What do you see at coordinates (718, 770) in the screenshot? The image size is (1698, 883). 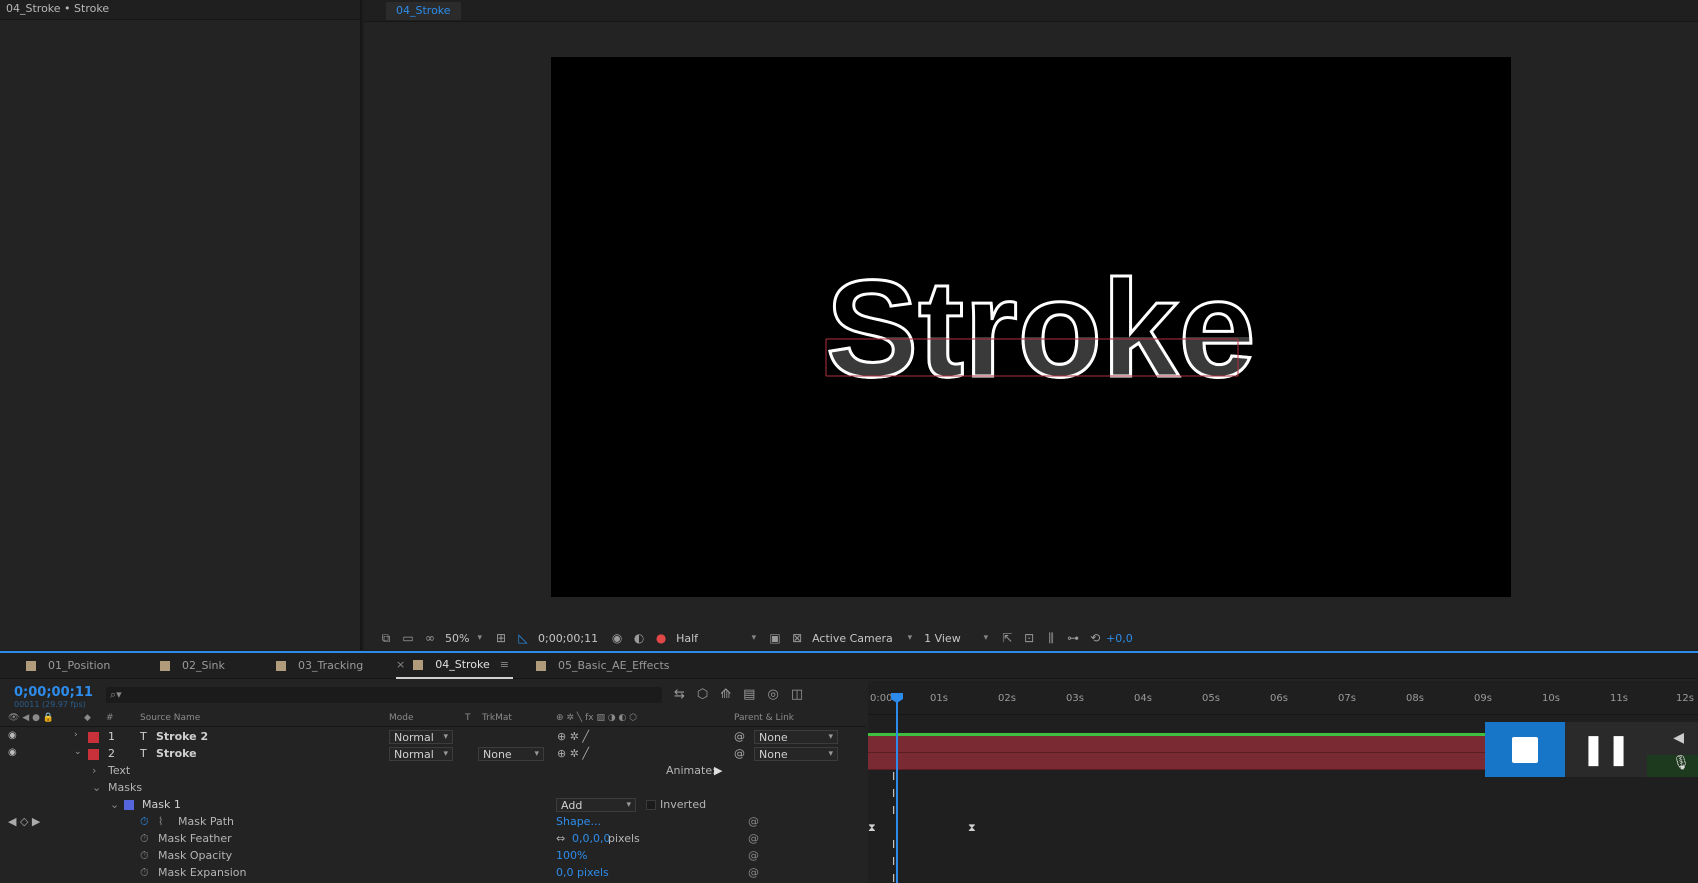 I see `animate-menu-icon: ▶` at bounding box center [718, 770].